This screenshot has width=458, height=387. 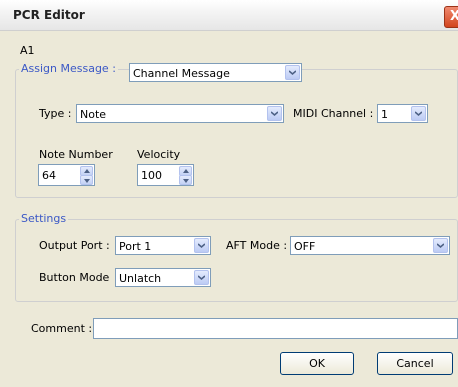 What do you see at coordinates (384, 114) in the screenshot?
I see `midi-channel-value: 1` at bounding box center [384, 114].